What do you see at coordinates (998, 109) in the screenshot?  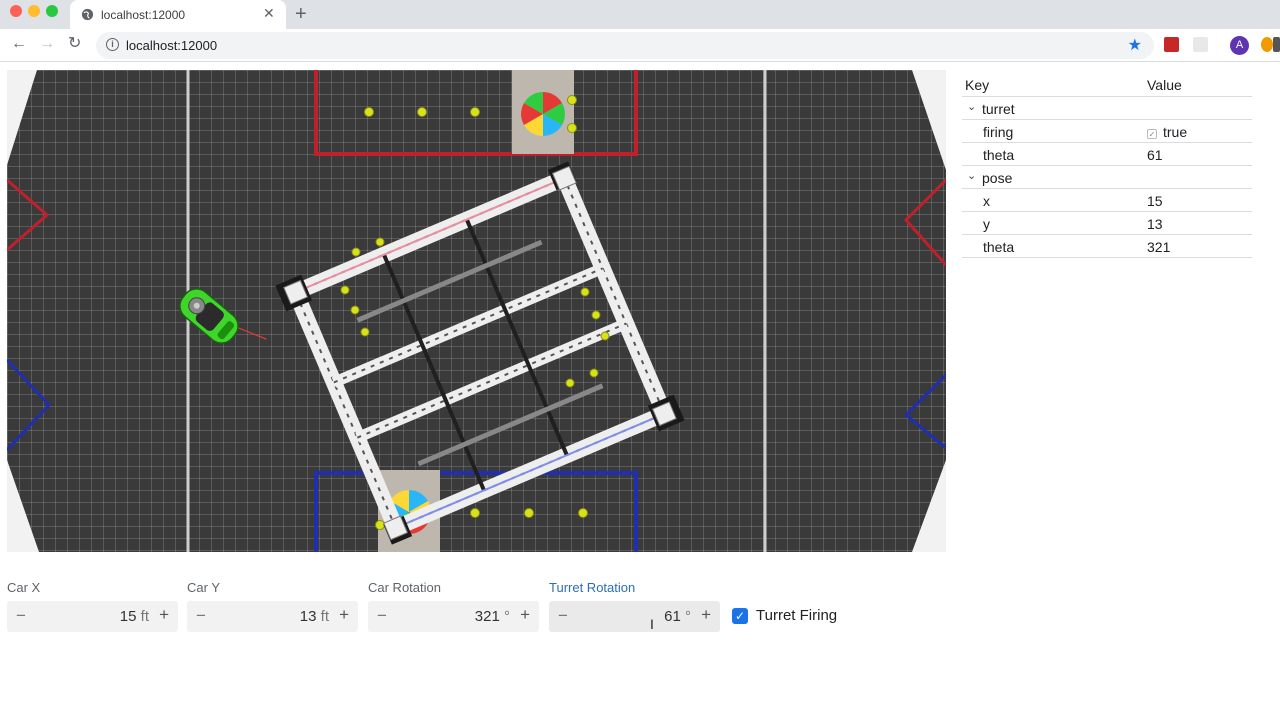 I see `group-name: turret` at bounding box center [998, 109].